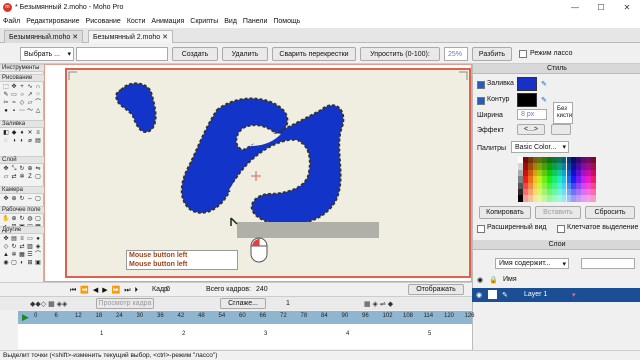 Image resolution: width=640 pixels, height=360 pixels. I want to click on palette-color, so click(593, 198).